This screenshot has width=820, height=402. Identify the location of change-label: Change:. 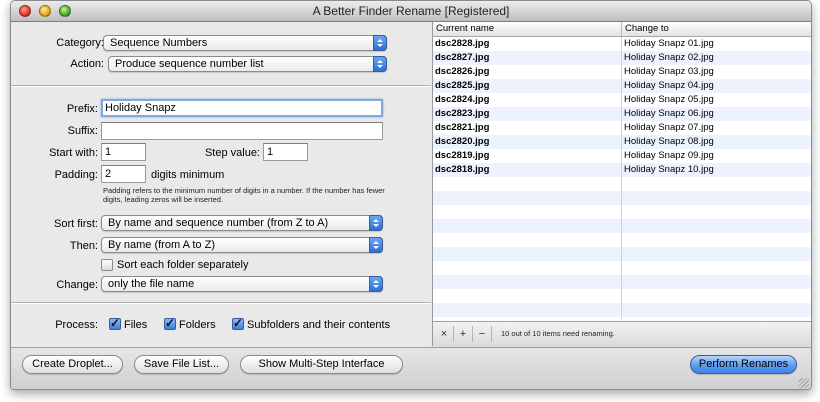
(77, 285).